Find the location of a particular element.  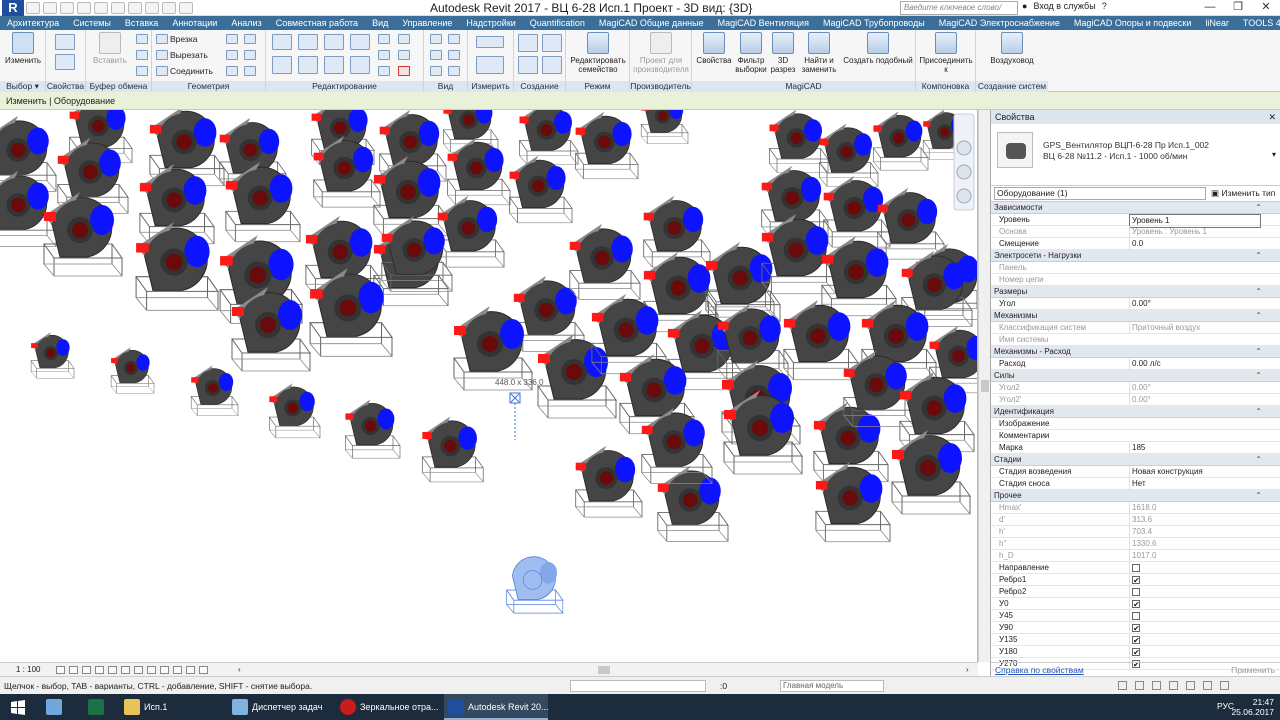

property-row: h'' 1330.6 is located at coordinates (1135, 544).